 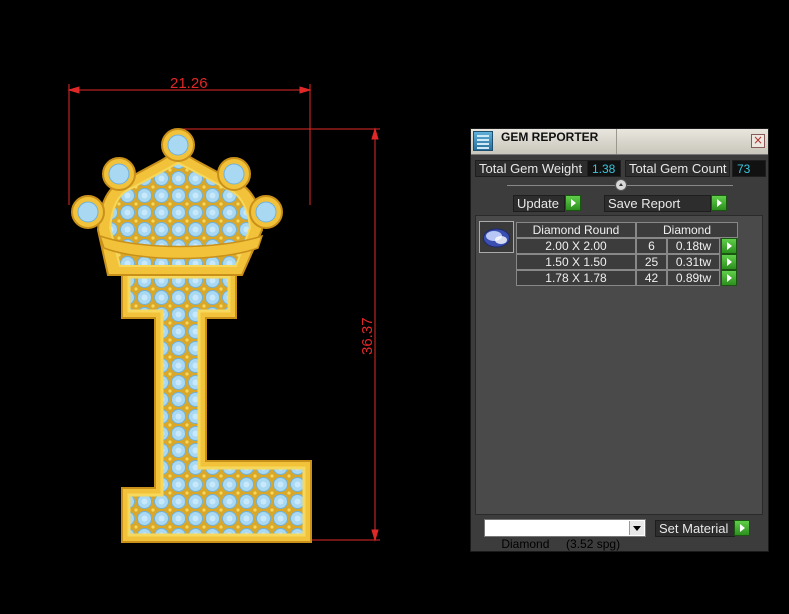 What do you see at coordinates (576, 278) in the screenshot?
I see `row-size: 1.78 X 1.78` at bounding box center [576, 278].